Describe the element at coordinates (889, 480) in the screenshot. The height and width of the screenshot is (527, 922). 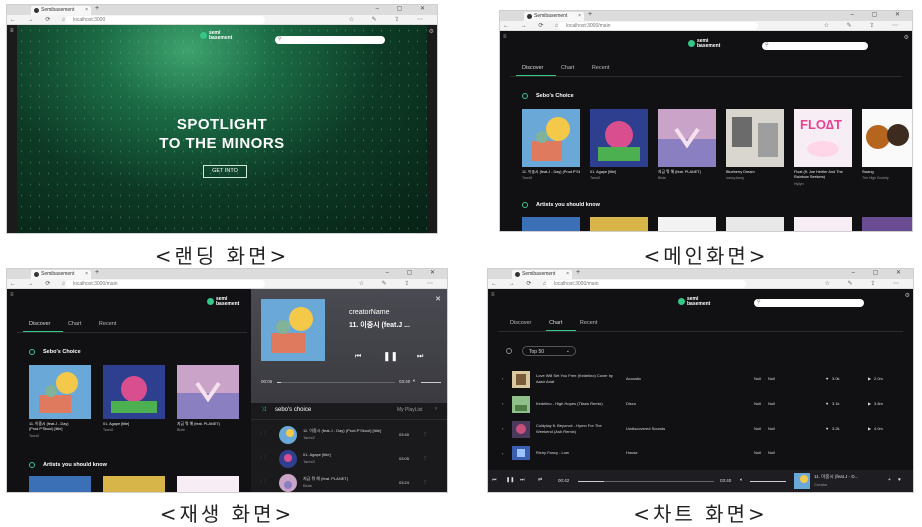
I see `add-icon: +` at that location.